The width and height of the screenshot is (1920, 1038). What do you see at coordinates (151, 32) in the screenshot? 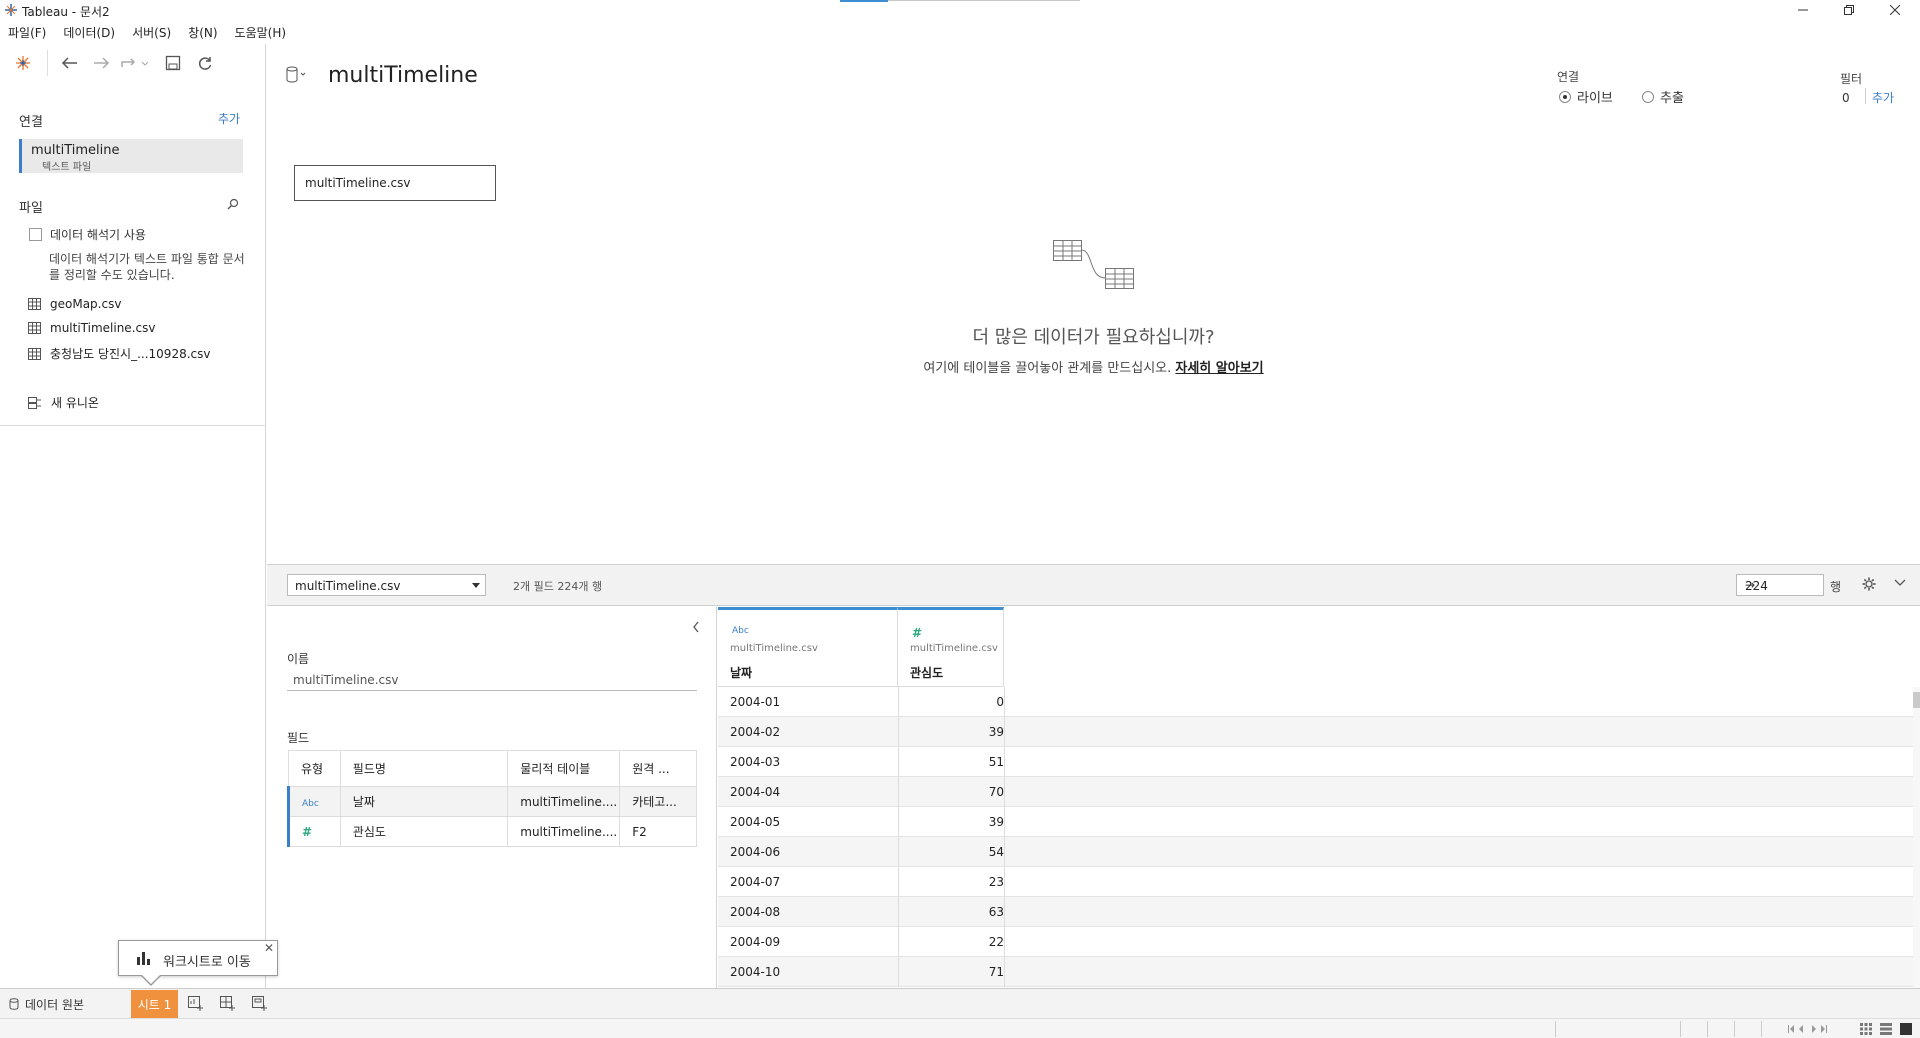
I see `menu-server: 서버(S)` at bounding box center [151, 32].